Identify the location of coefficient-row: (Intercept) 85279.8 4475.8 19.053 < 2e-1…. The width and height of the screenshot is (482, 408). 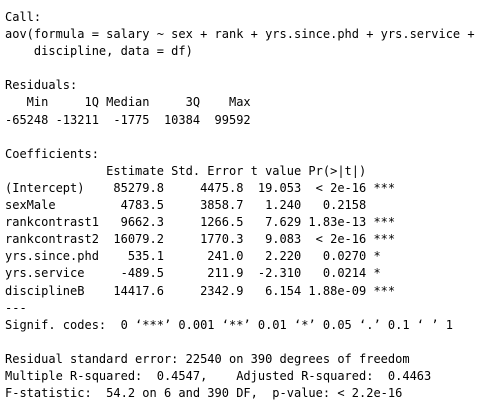
(200, 187).